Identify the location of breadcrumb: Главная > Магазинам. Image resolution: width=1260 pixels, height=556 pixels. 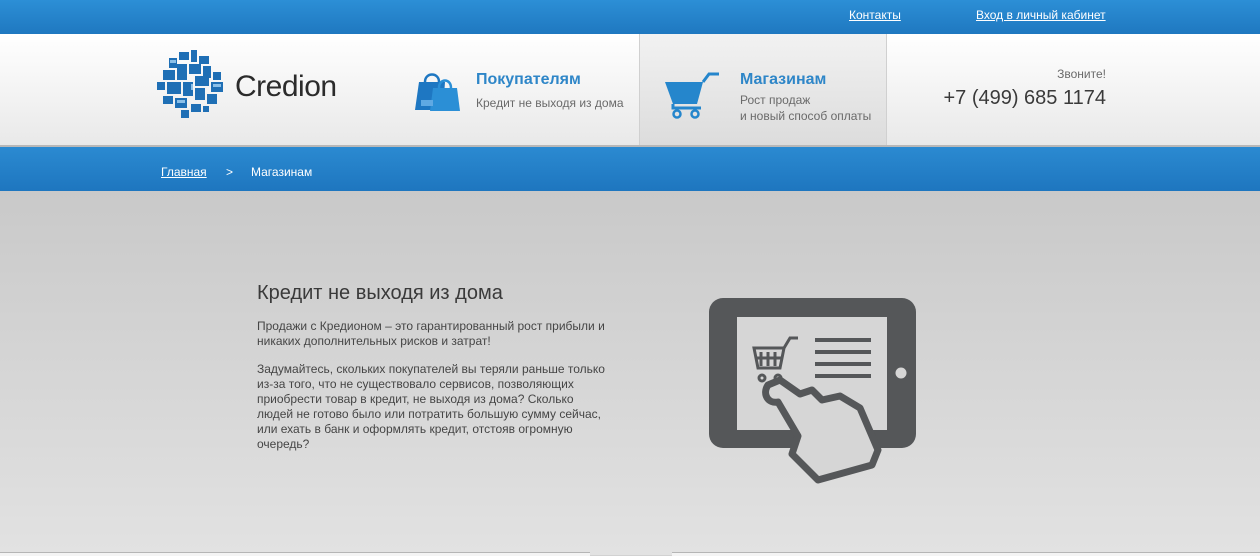
(630, 169).